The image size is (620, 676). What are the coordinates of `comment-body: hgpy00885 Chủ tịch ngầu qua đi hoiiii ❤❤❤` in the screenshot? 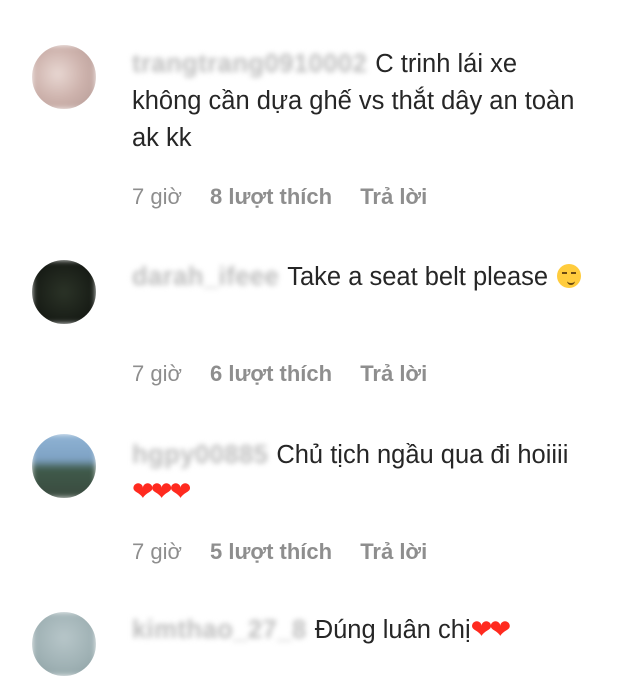 It's located at (357, 474).